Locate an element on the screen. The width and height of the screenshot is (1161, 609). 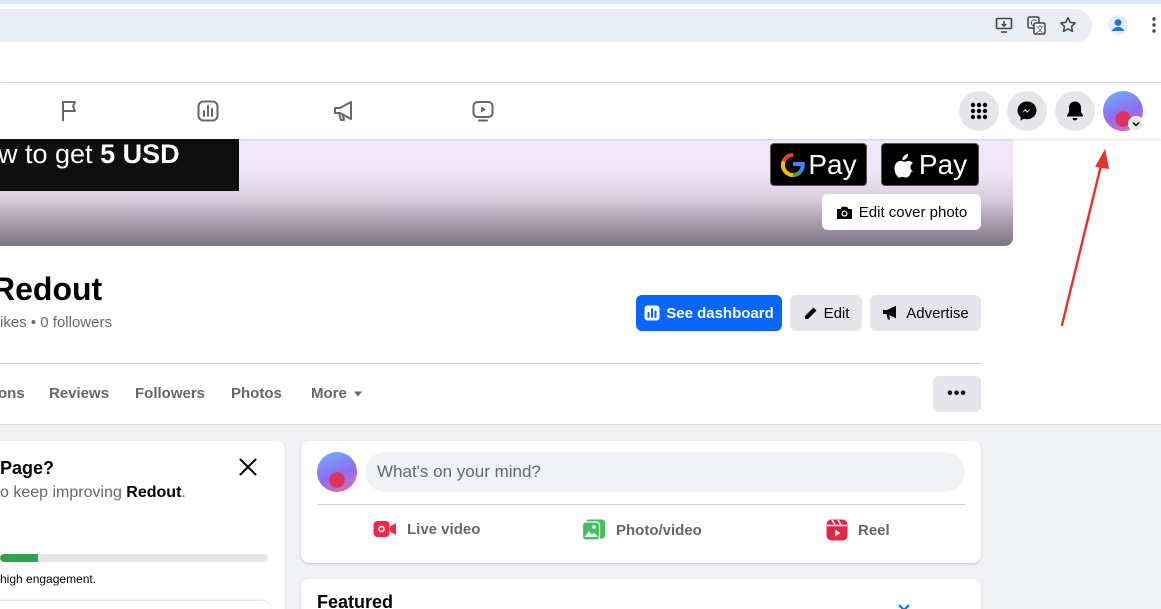
tips-card-title: Page? is located at coordinates (27, 468).